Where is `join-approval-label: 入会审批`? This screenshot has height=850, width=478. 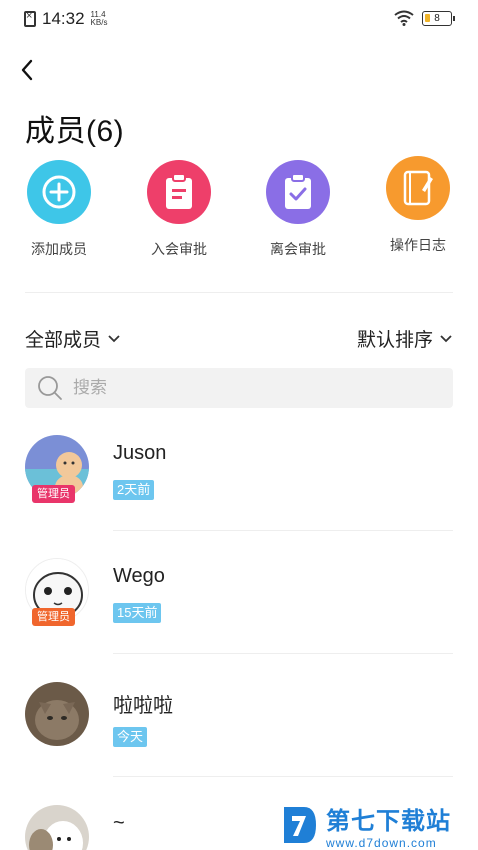 join-approval-label: 入会审批 is located at coordinates (179, 249).